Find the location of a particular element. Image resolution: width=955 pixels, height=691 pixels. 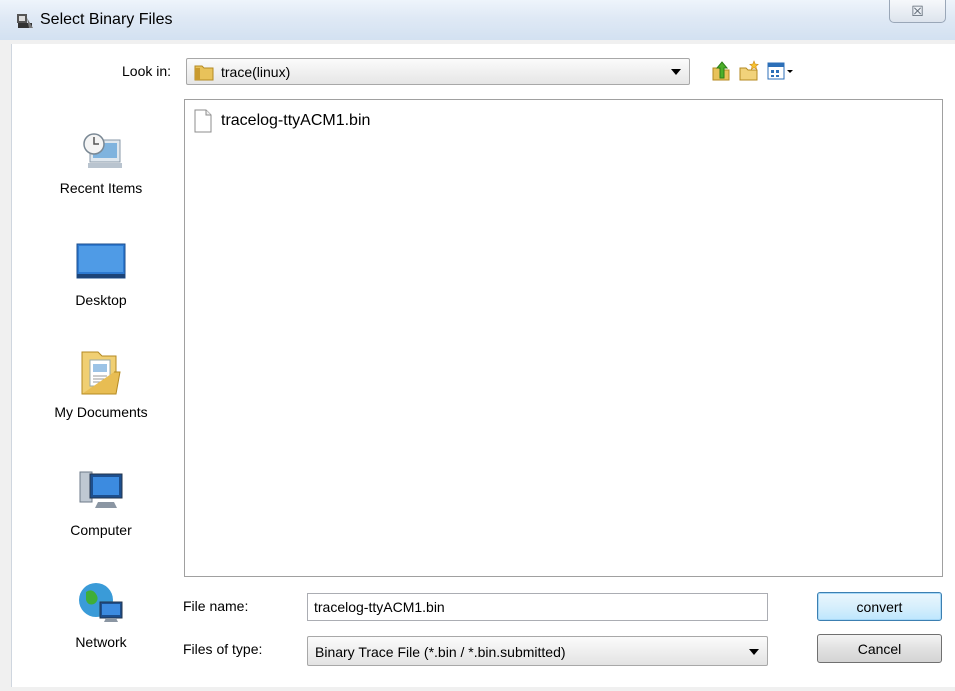

place-desktop: Desktop is located at coordinates (101, 286).